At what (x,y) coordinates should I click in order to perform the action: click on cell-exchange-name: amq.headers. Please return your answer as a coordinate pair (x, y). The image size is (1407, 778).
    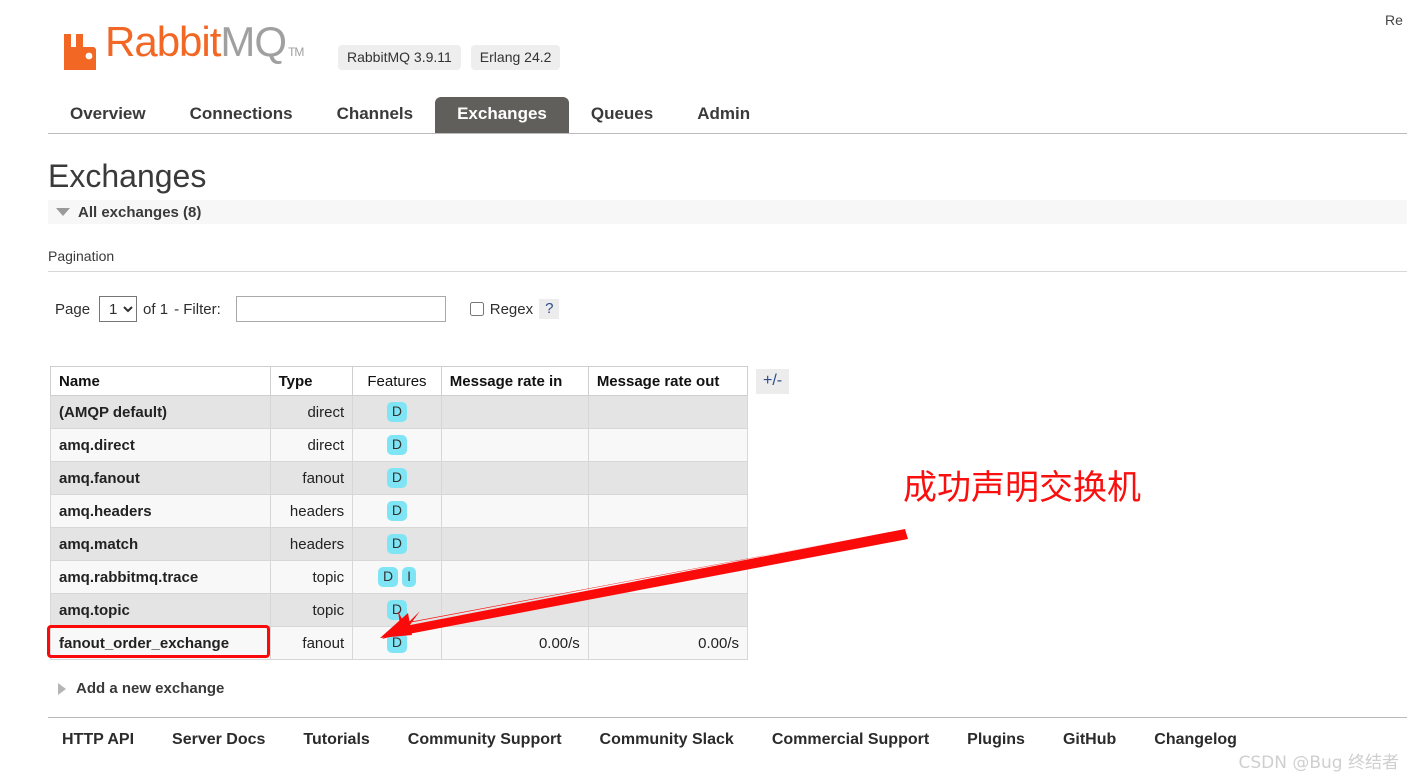
    Looking at the image, I should click on (160, 511).